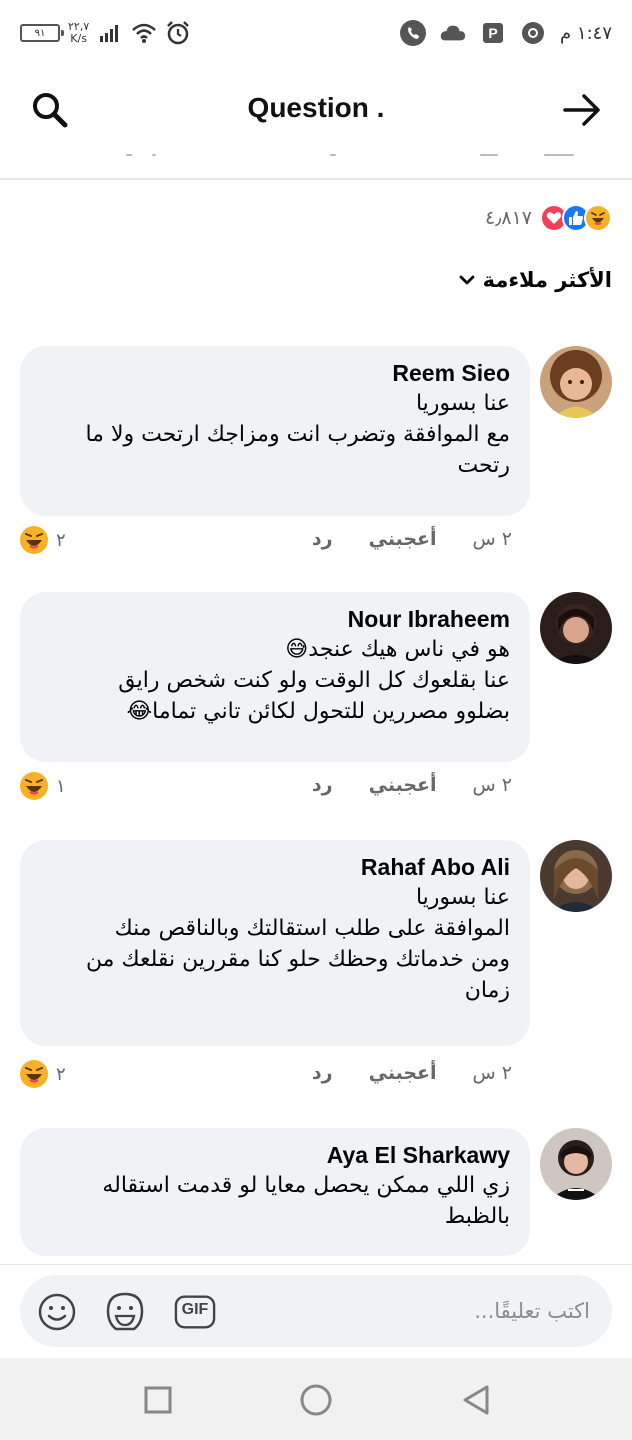 Image resolution: width=632 pixels, height=1440 pixels. What do you see at coordinates (275, 619) in the screenshot?
I see `comment-author: Nour Ibraheem` at bounding box center [275, 619].